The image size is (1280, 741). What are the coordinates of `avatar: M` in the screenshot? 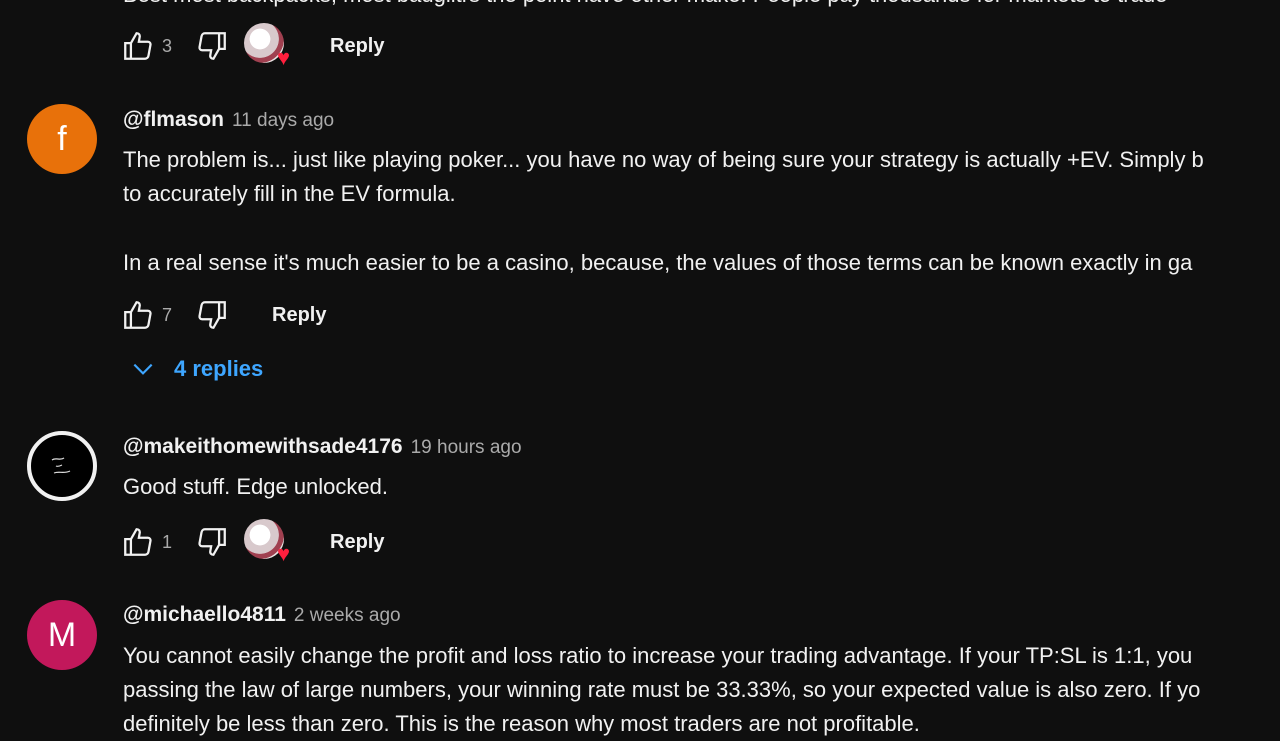 It's located at (62, 635).